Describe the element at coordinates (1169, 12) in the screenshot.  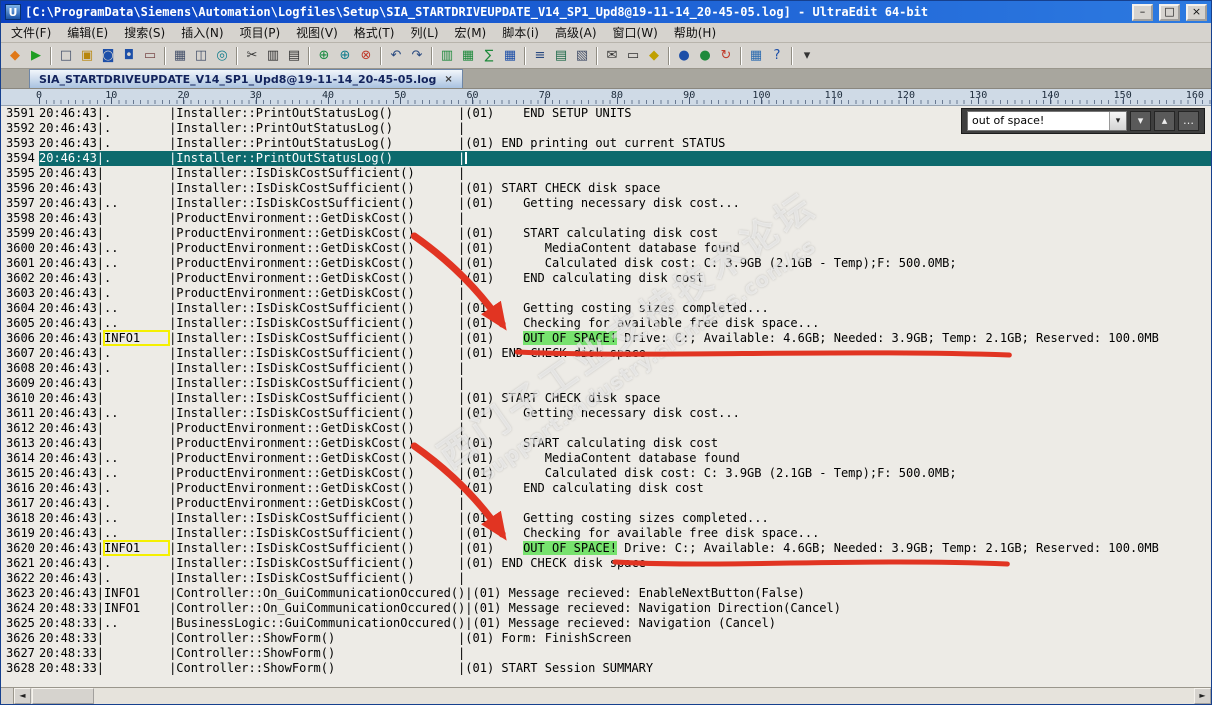
I see `maximize-button: □` at that location.